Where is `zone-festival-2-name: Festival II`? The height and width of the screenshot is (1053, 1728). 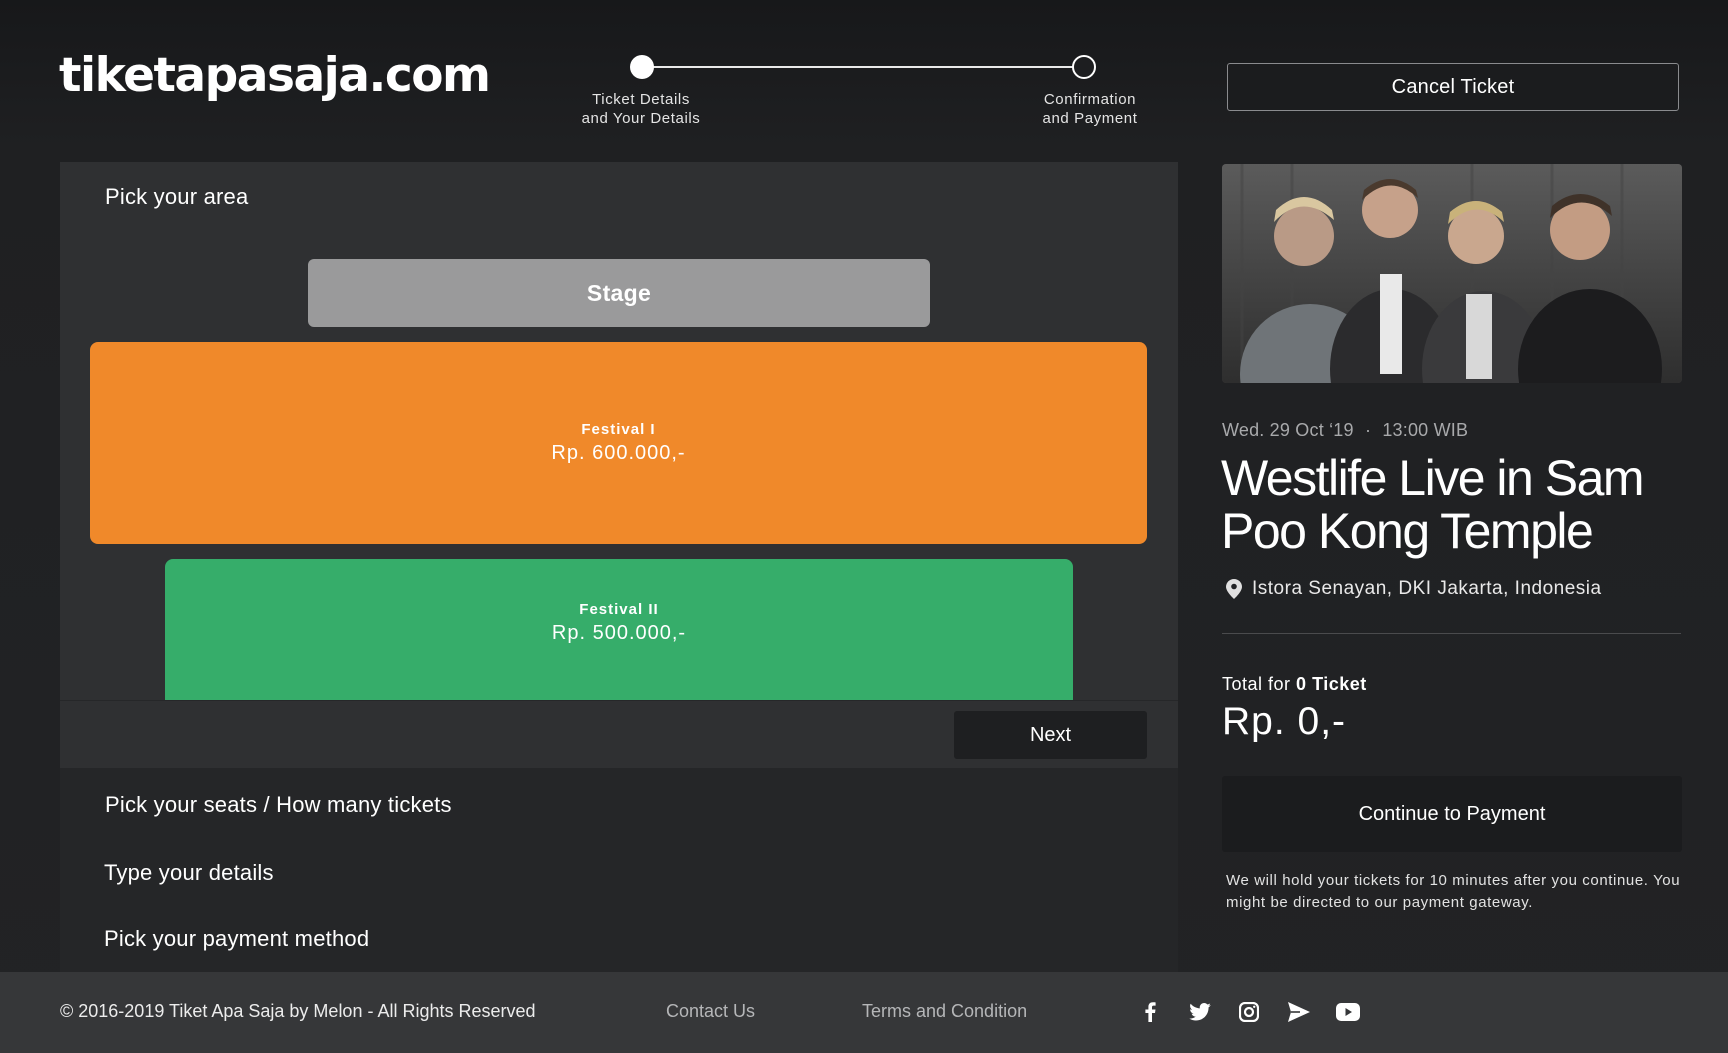 zone-festival-2-name: Festival II is located at coordinates (619, 609).